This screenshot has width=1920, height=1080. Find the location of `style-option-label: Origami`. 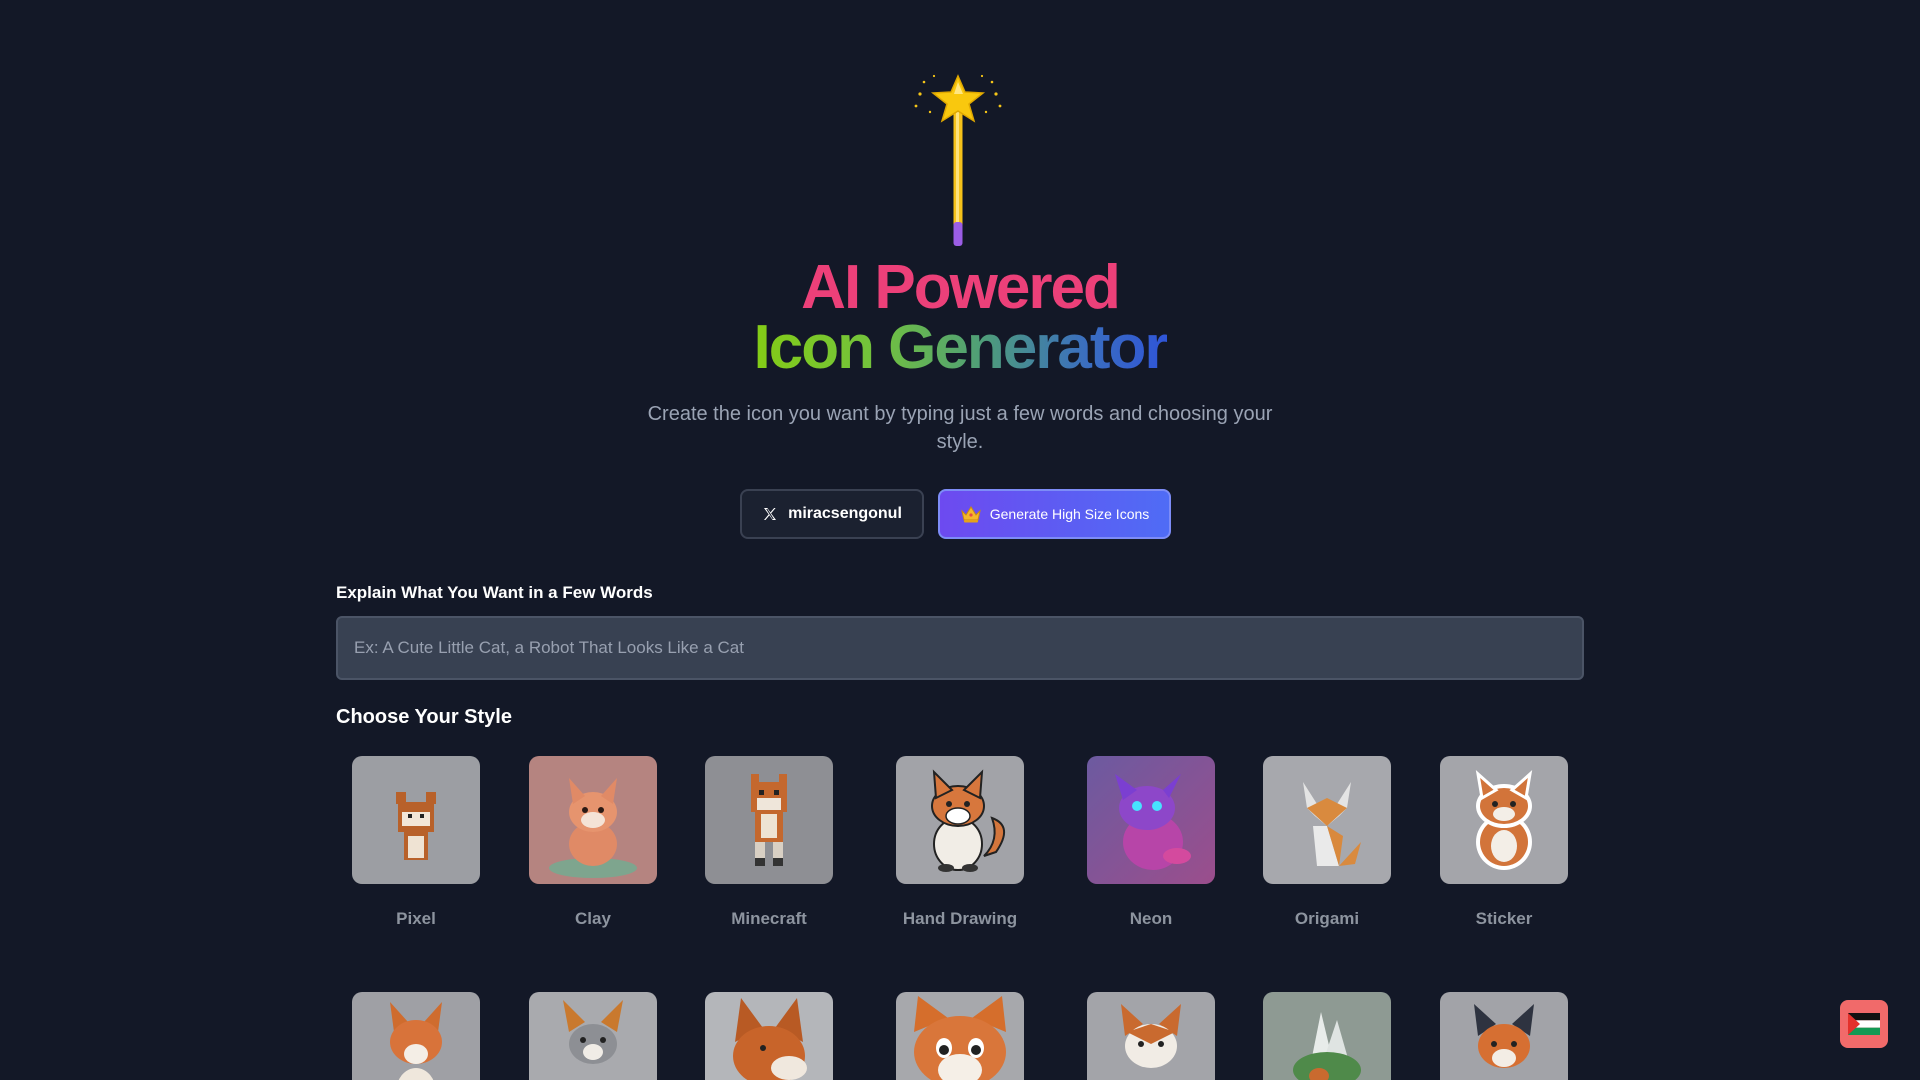

style-option-label: Origami is located at coordinates (1327, 918).